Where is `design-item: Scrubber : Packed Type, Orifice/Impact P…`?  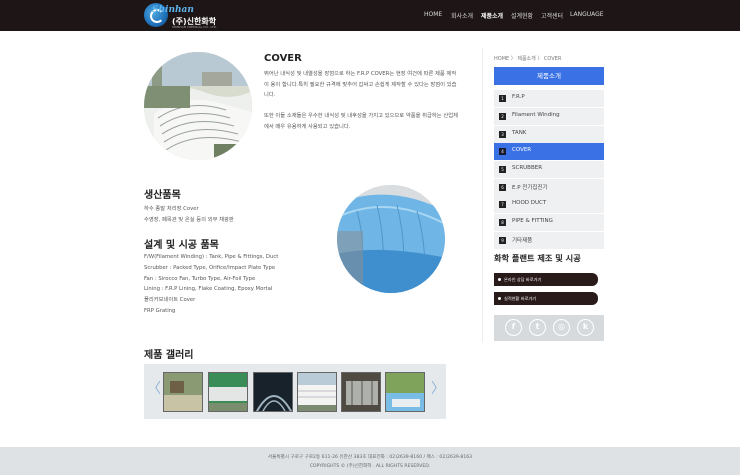
design-item: Scrubber : Packed Type, Orifice/Impact P… is located at coordinates (210, 267).